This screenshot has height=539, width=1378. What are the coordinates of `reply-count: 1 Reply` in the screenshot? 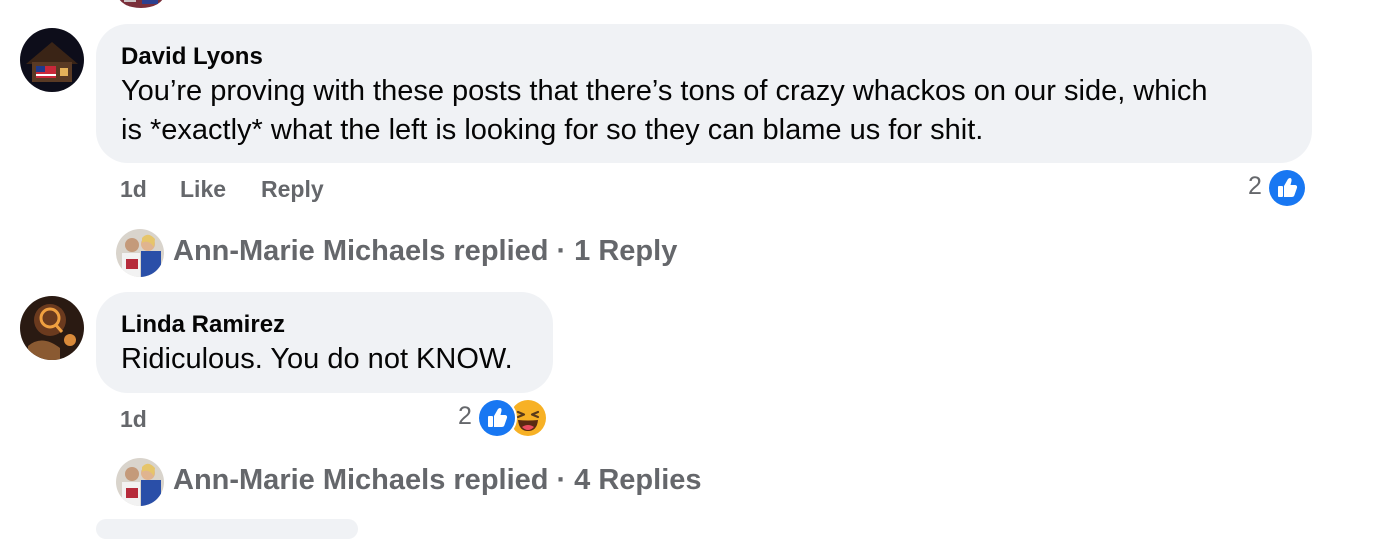 It's located at (626, 251).